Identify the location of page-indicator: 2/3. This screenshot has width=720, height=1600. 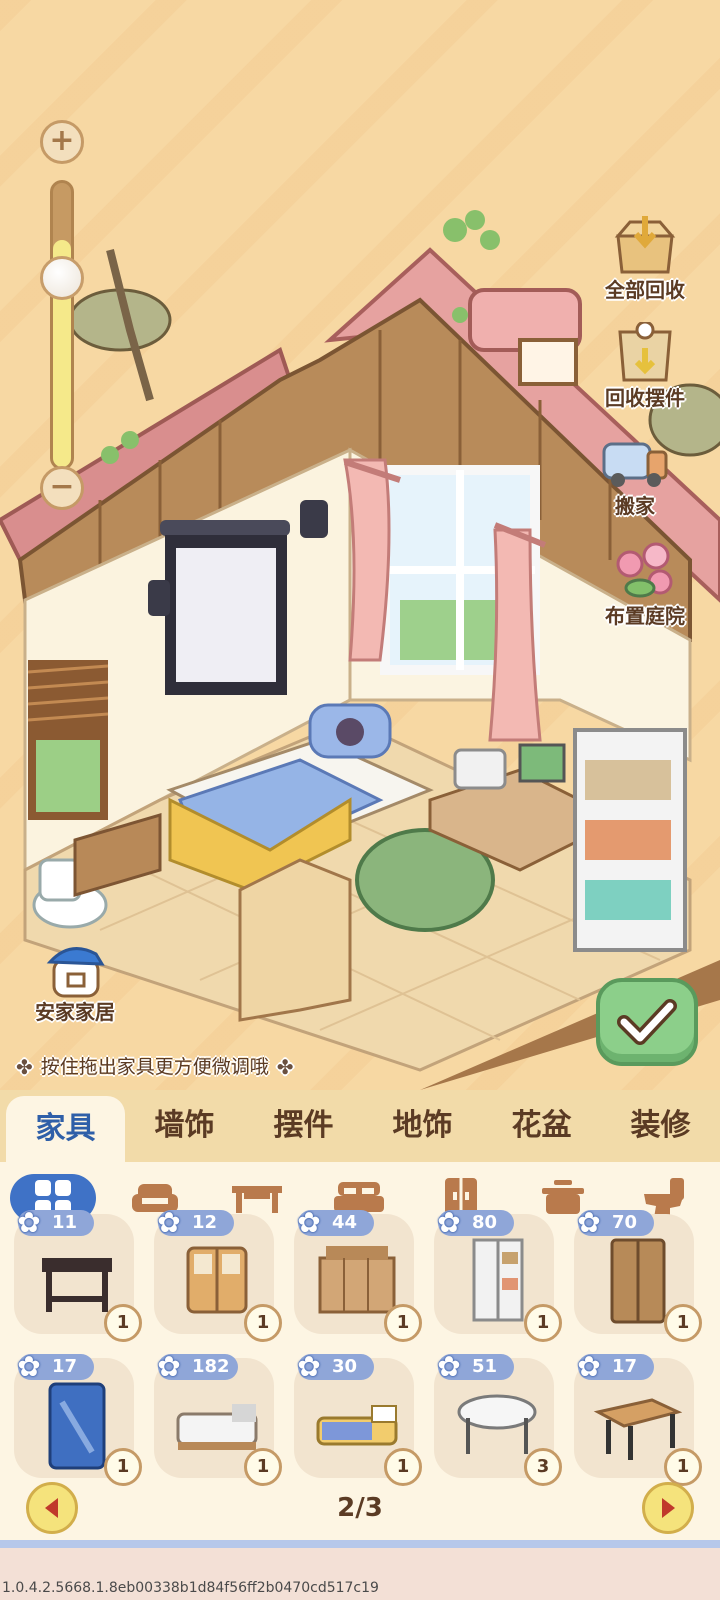
(360, 1508).